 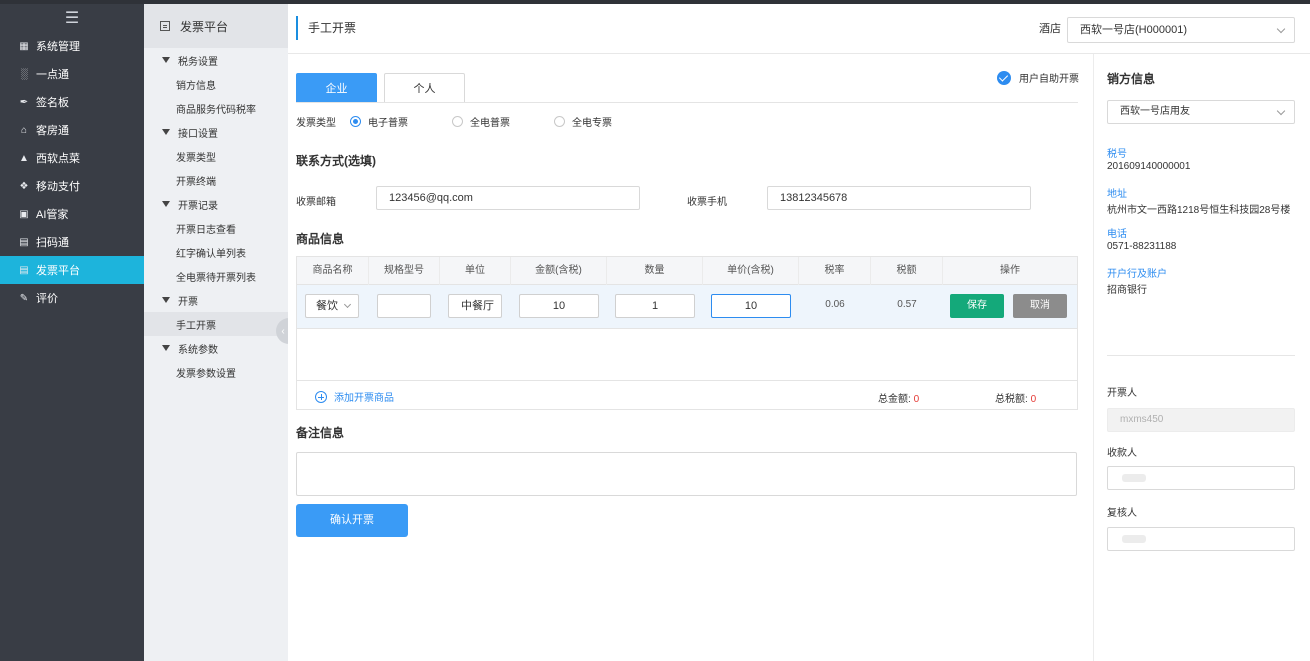 What do you see at coordinates (977, 306) in the screenshot?
I see `save-button: 保存` at bounding box center [977, 306].